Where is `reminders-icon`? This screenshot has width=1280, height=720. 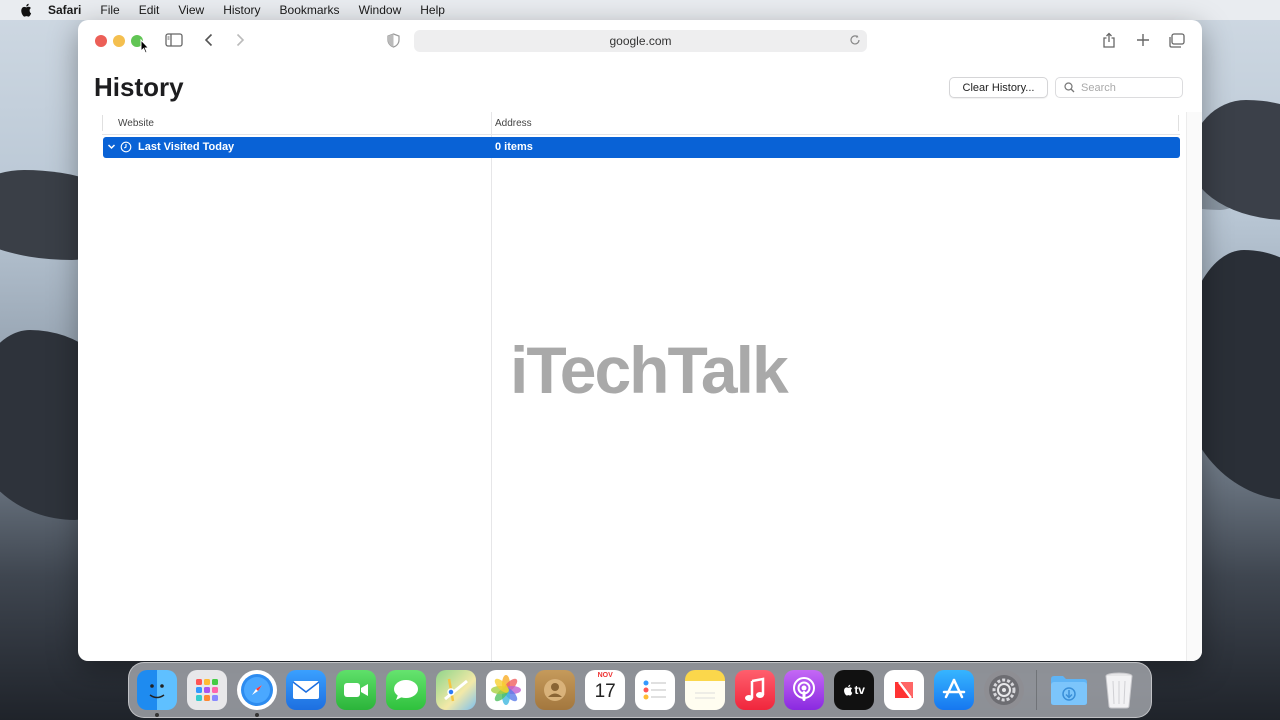
reminders-icon is located at coordinates (654, 690).